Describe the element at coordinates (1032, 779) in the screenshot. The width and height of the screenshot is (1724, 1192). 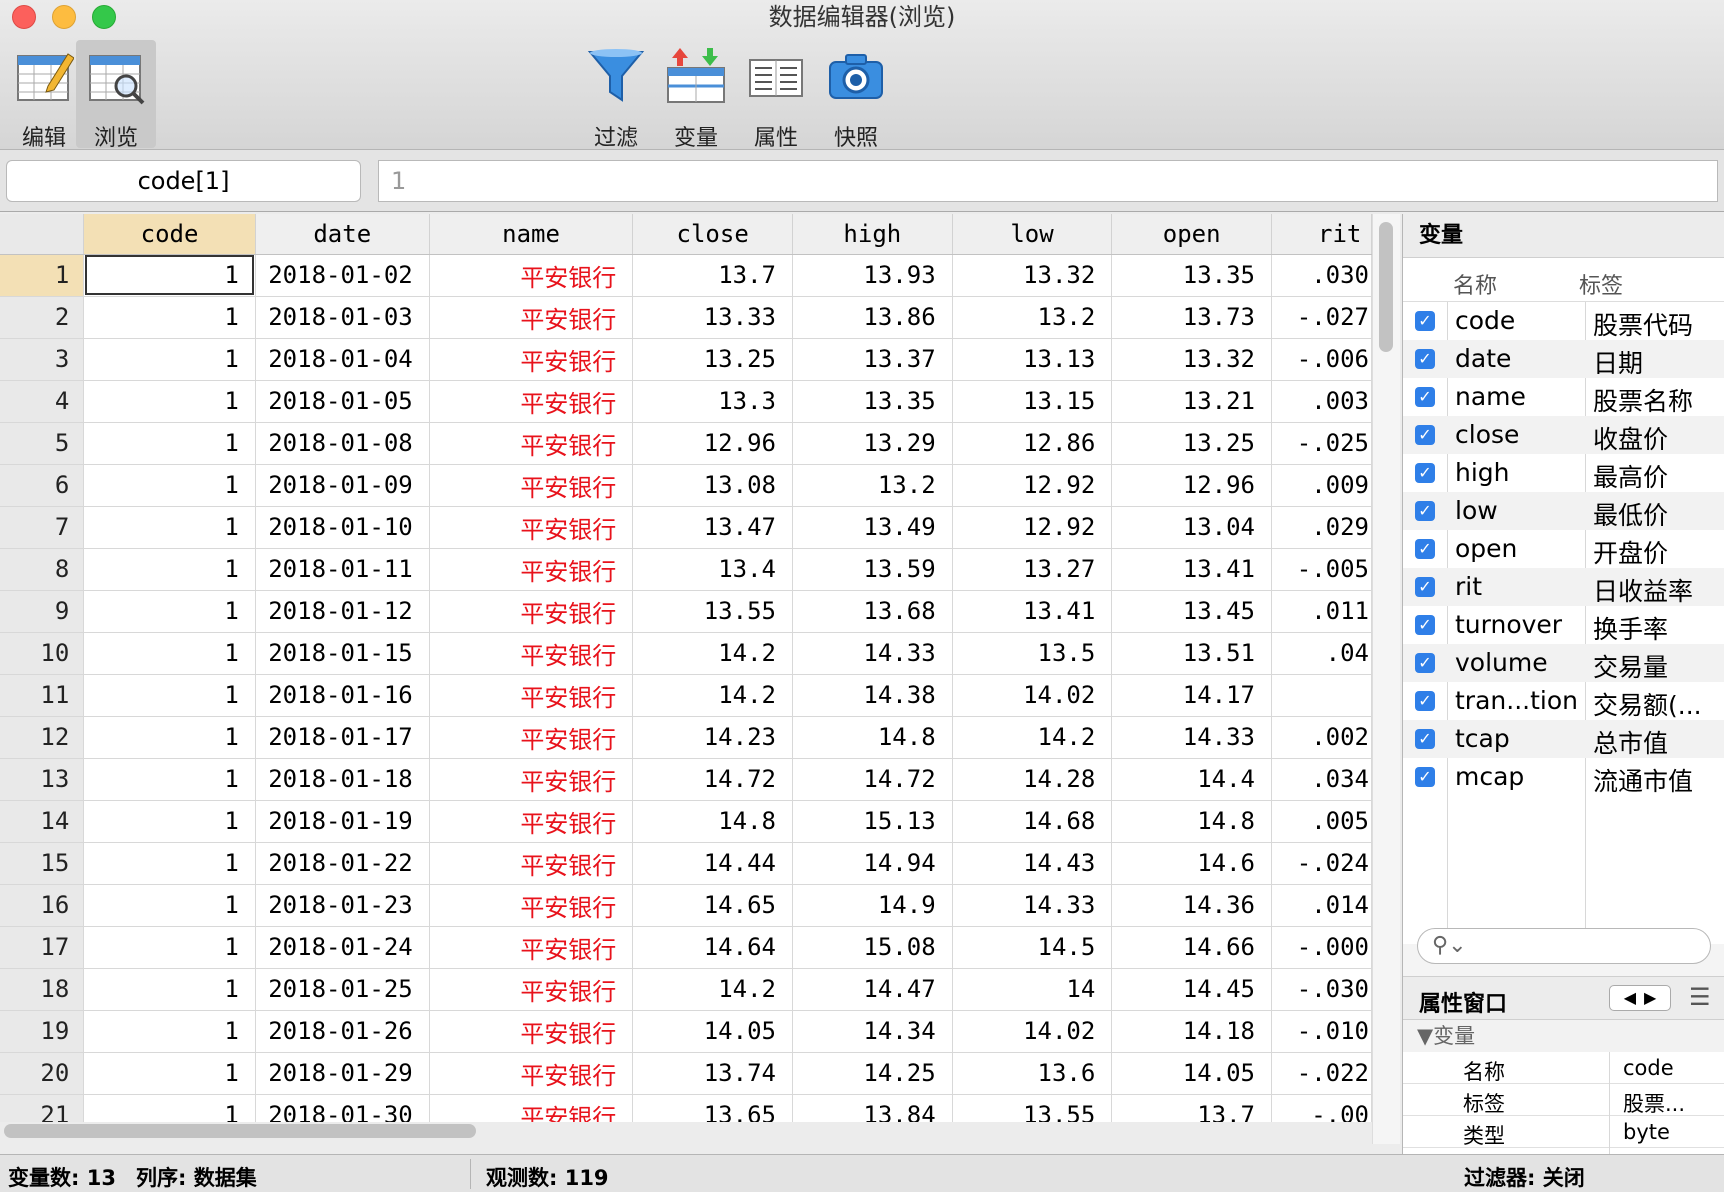
I see `cell-low: 14.28` at that location.